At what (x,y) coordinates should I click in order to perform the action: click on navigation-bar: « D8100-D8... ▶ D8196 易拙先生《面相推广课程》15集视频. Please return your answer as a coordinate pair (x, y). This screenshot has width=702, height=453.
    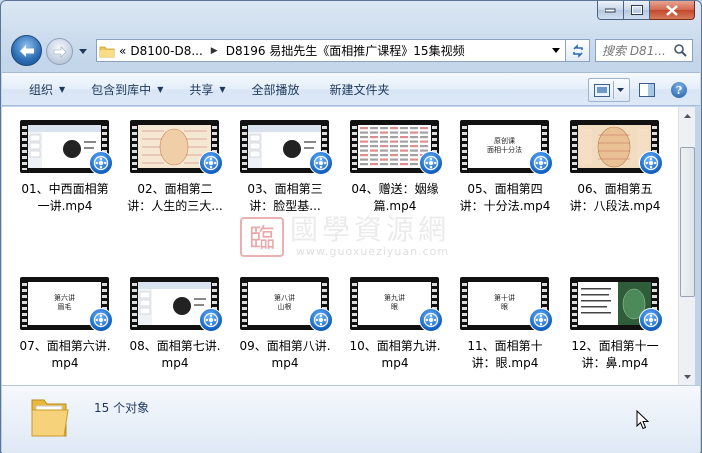
    Looking at the image, I should click on (352, 51).